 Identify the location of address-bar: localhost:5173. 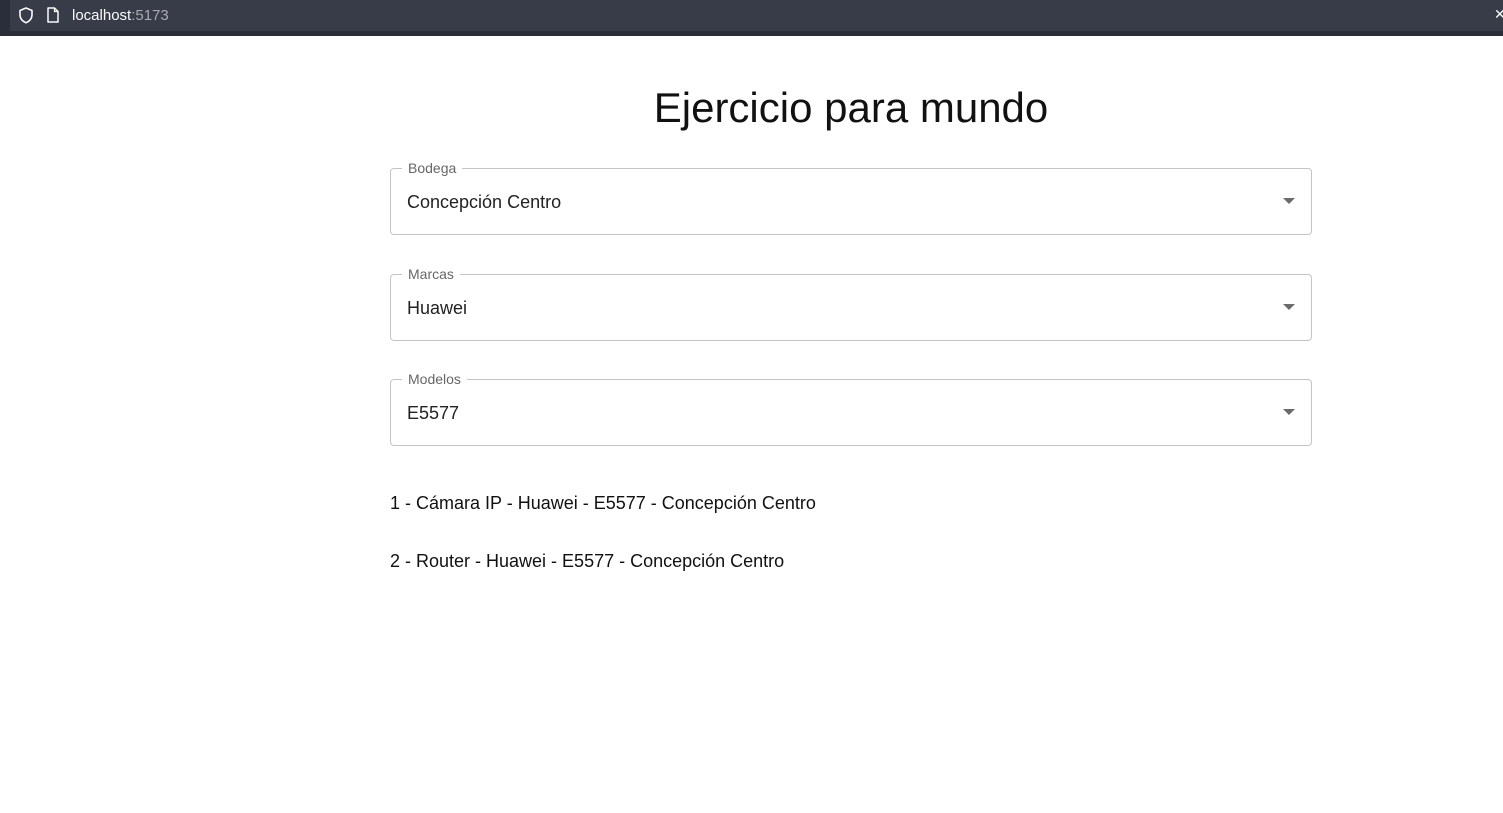
(120, 15).